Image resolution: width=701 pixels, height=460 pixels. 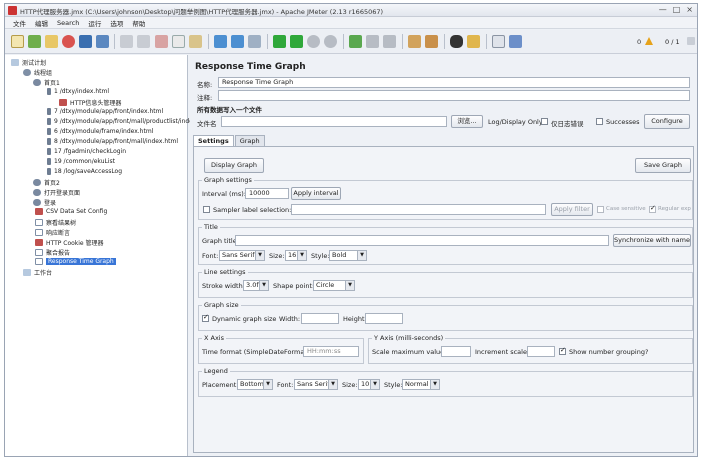 What do you see at coordinates (34, 41) in the screenshot?
I see `templates-icon` at bounding box center [34, 41].